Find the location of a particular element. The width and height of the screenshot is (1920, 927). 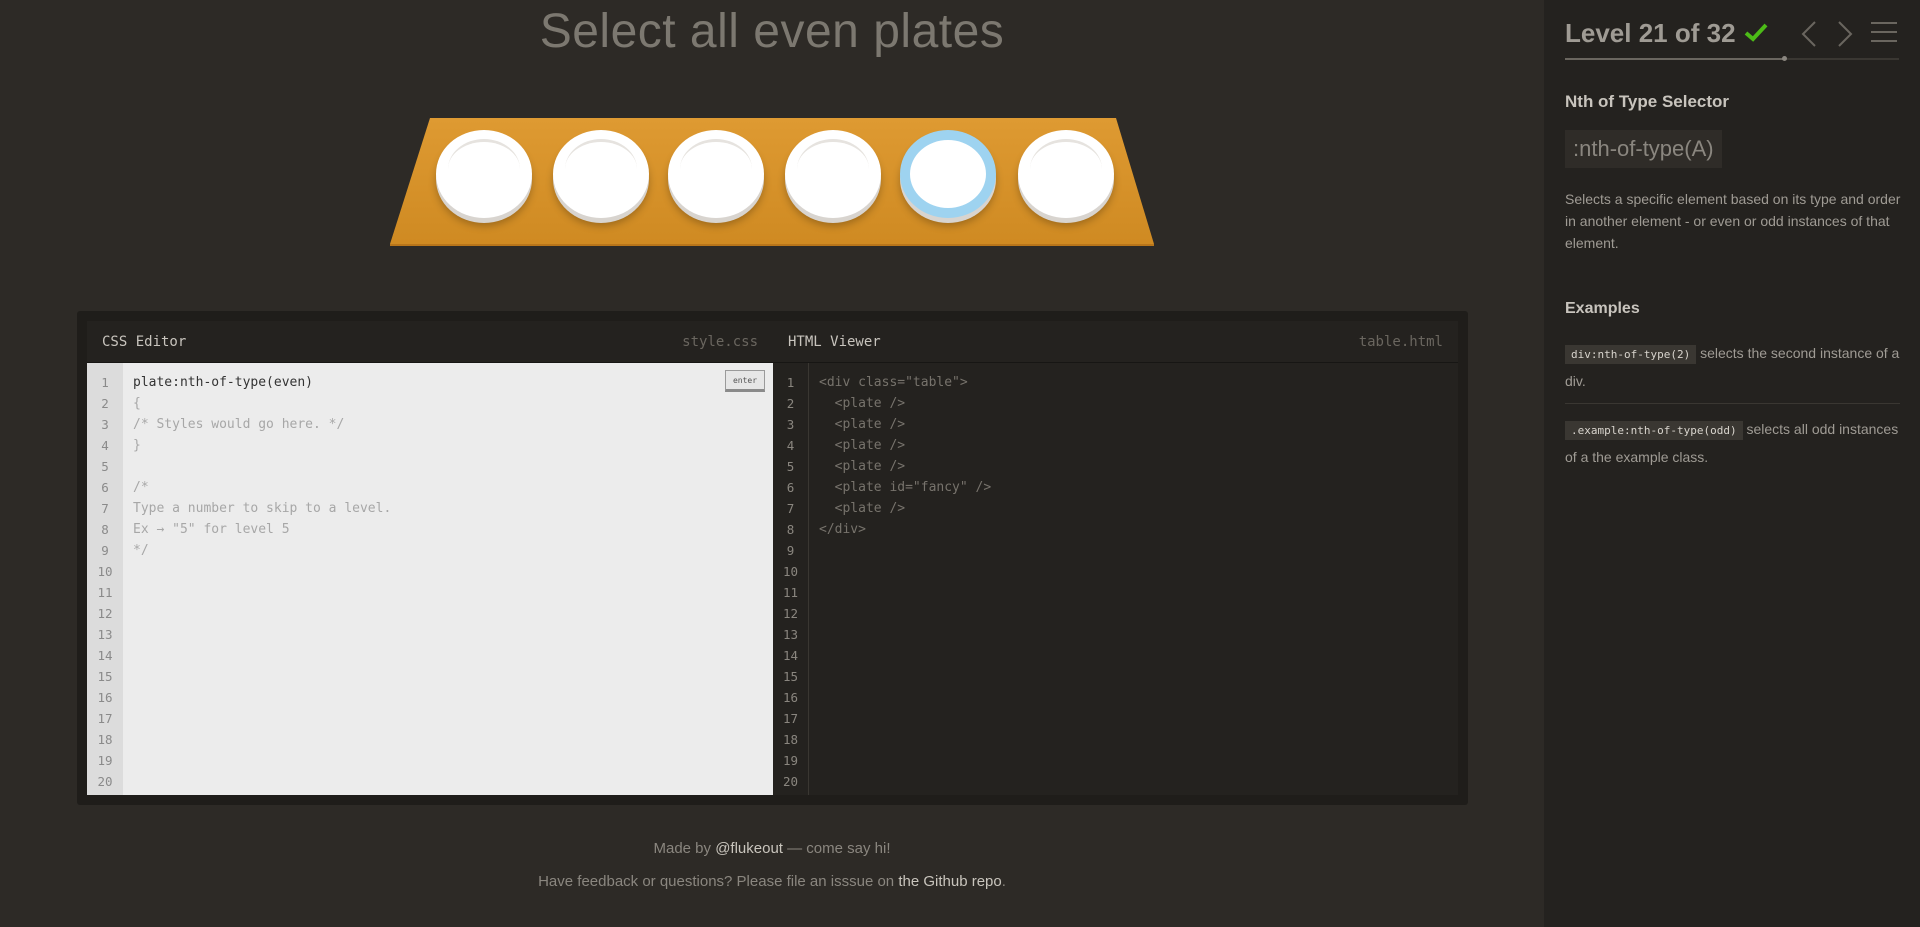

level-progress-fill is located at coordinates (1675, 59).